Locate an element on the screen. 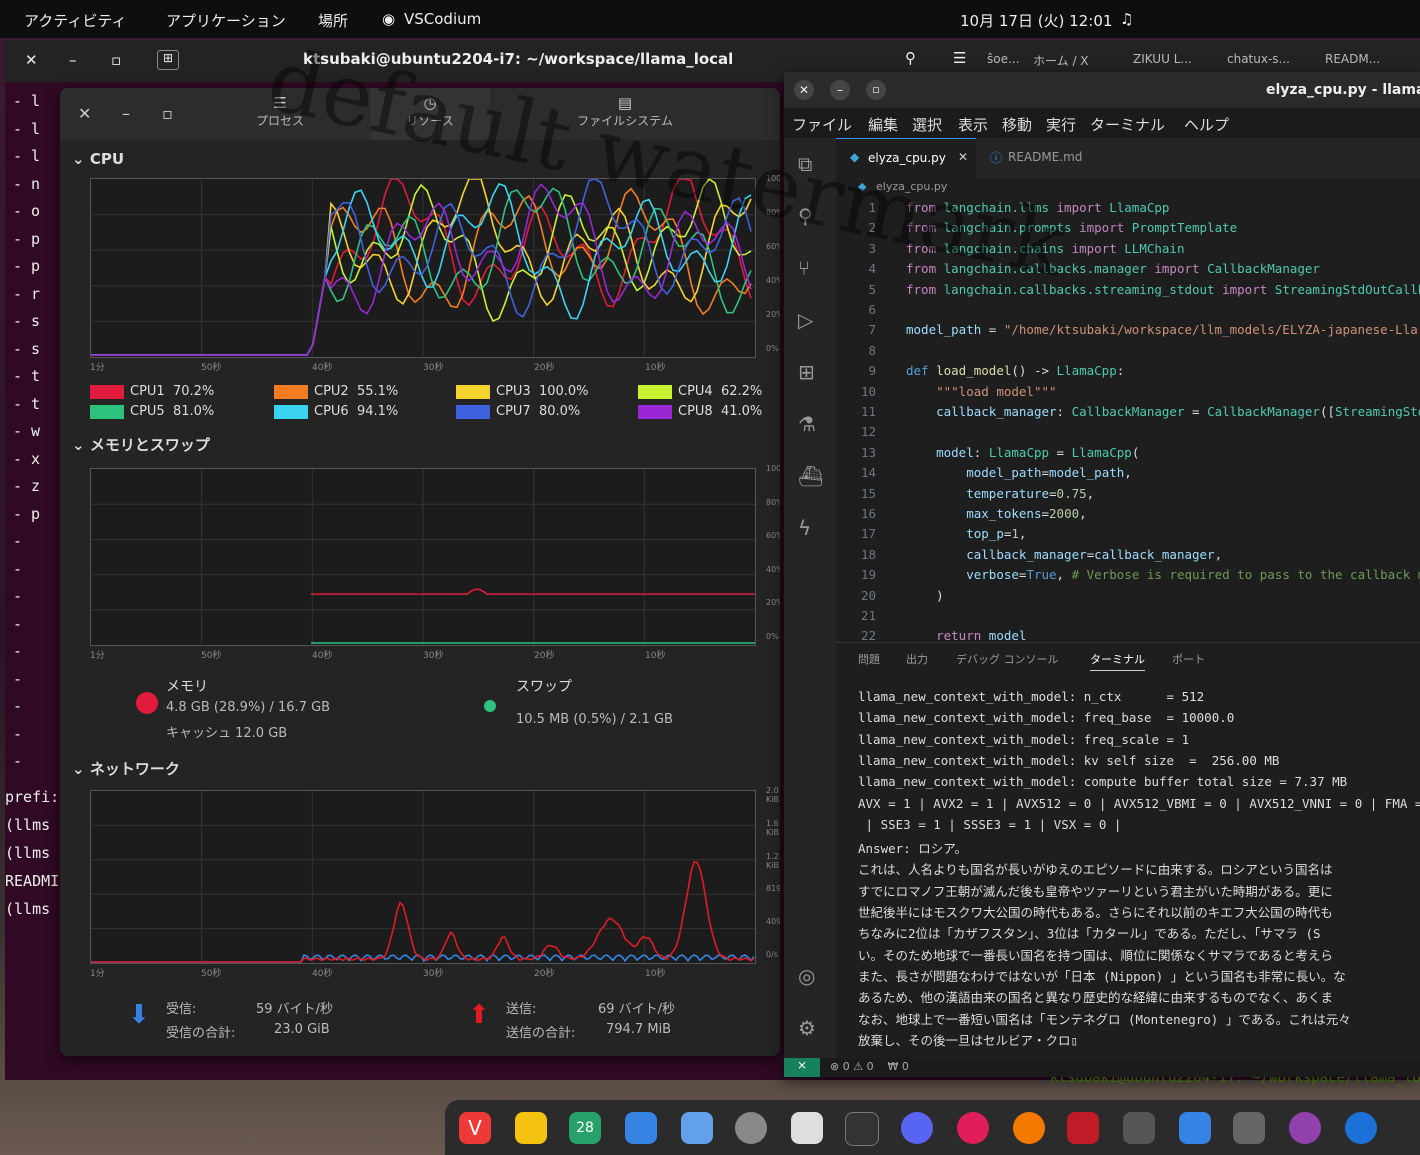 The height and width of the screenshot is (1155, 1420). cpu-legend-item: CPU1 70.2% is located at coordinates (152, 391).